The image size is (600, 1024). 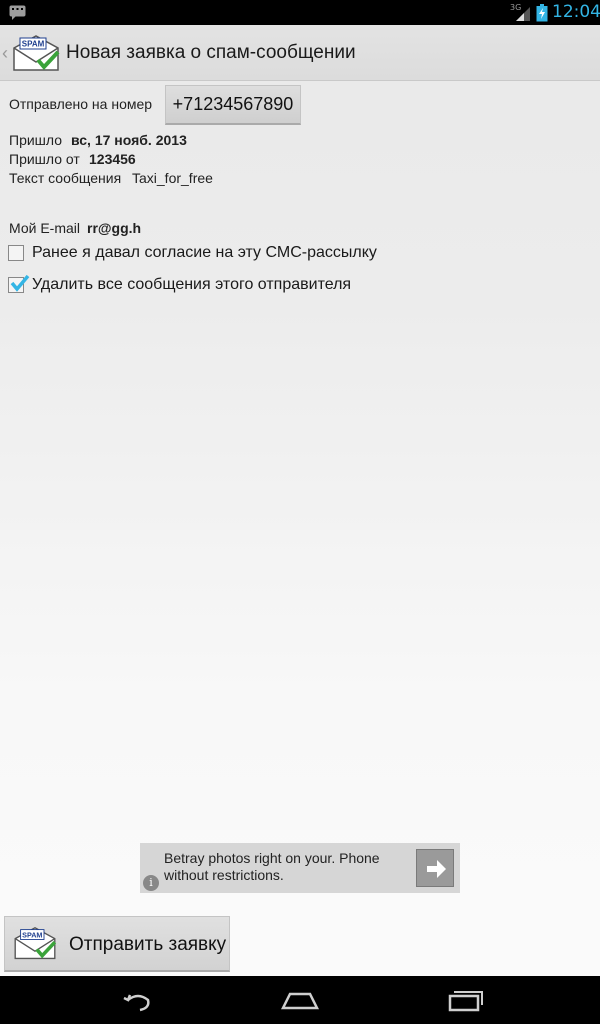 What do you see at coordinates (17, 12) in the screenshot?
I see `notification-message-icon` at bounding box center [17, 12].